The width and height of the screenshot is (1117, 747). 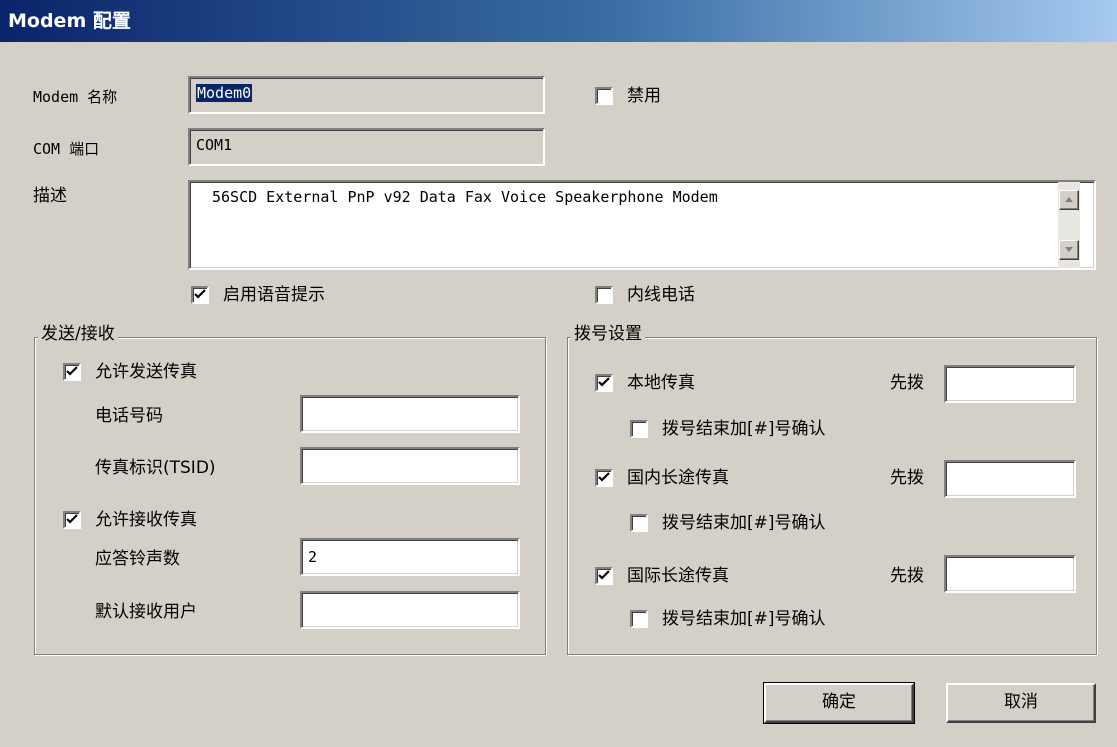 What do you see at coordinates (558, 21) in the screenshot?
I see `window-title: Modem 配置` at bounding box center [558, 21].